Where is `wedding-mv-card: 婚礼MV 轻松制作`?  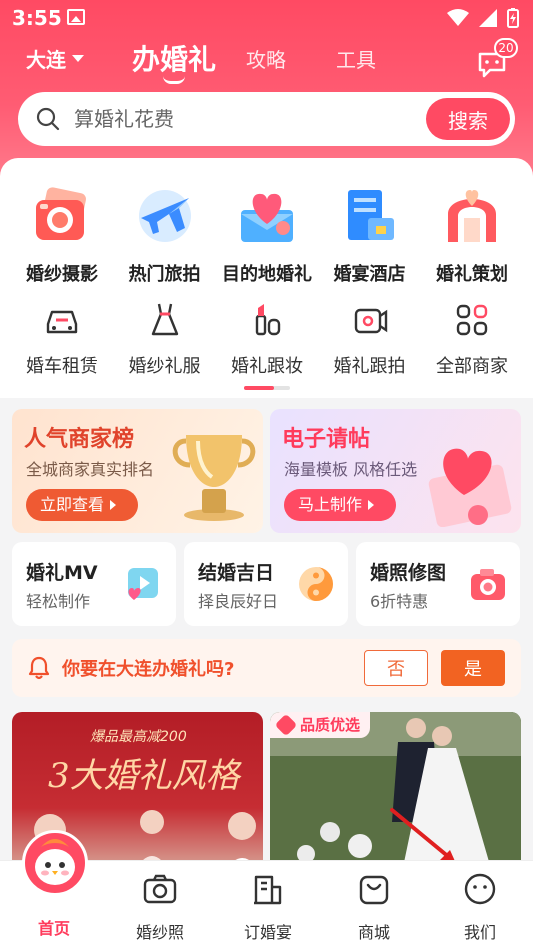
wedding-mv-card: 婚礼MV 轻松制作 is located at coordinates (94, 584).